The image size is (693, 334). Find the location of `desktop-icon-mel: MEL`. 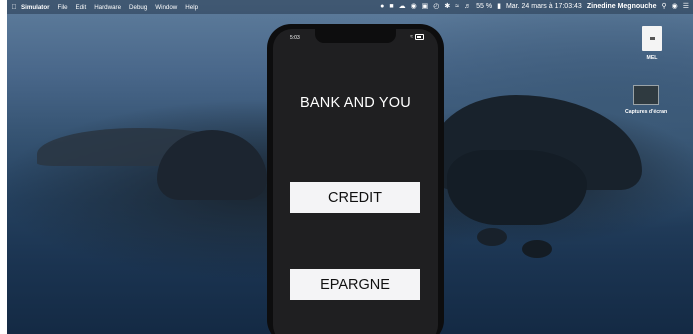

desktop-icon-mel: MEL is located at coordinates (652, 43).